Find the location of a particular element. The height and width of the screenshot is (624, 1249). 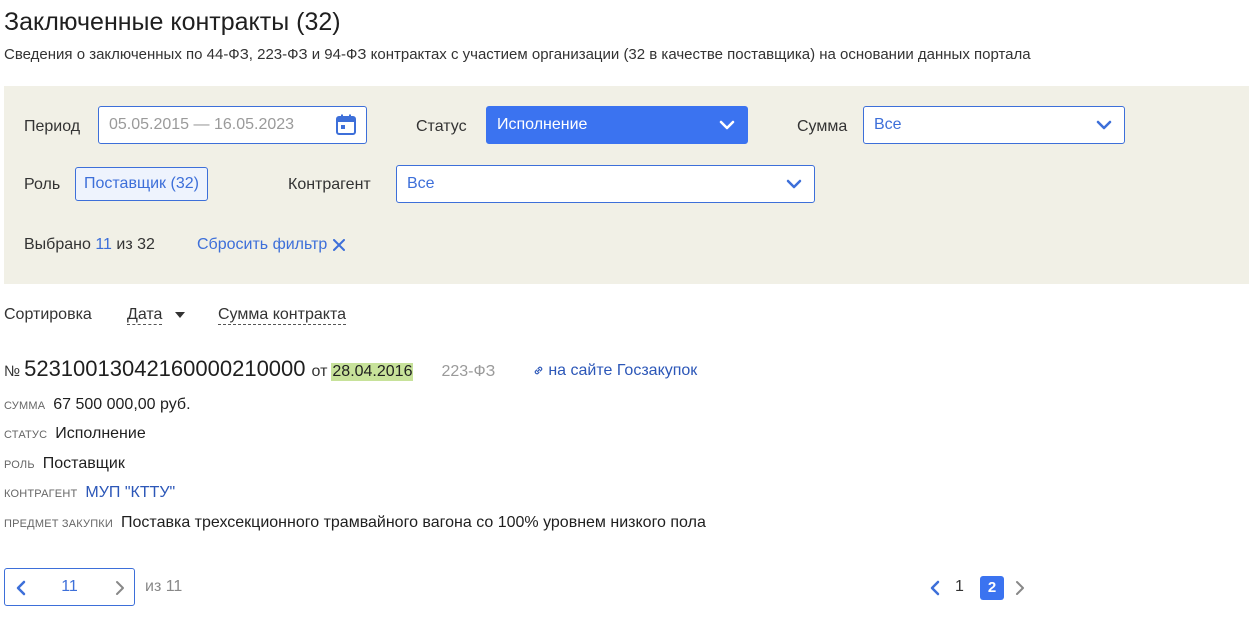

selected-count-text: Выбрано 11 из 32 is located at coordinates (89, 245).